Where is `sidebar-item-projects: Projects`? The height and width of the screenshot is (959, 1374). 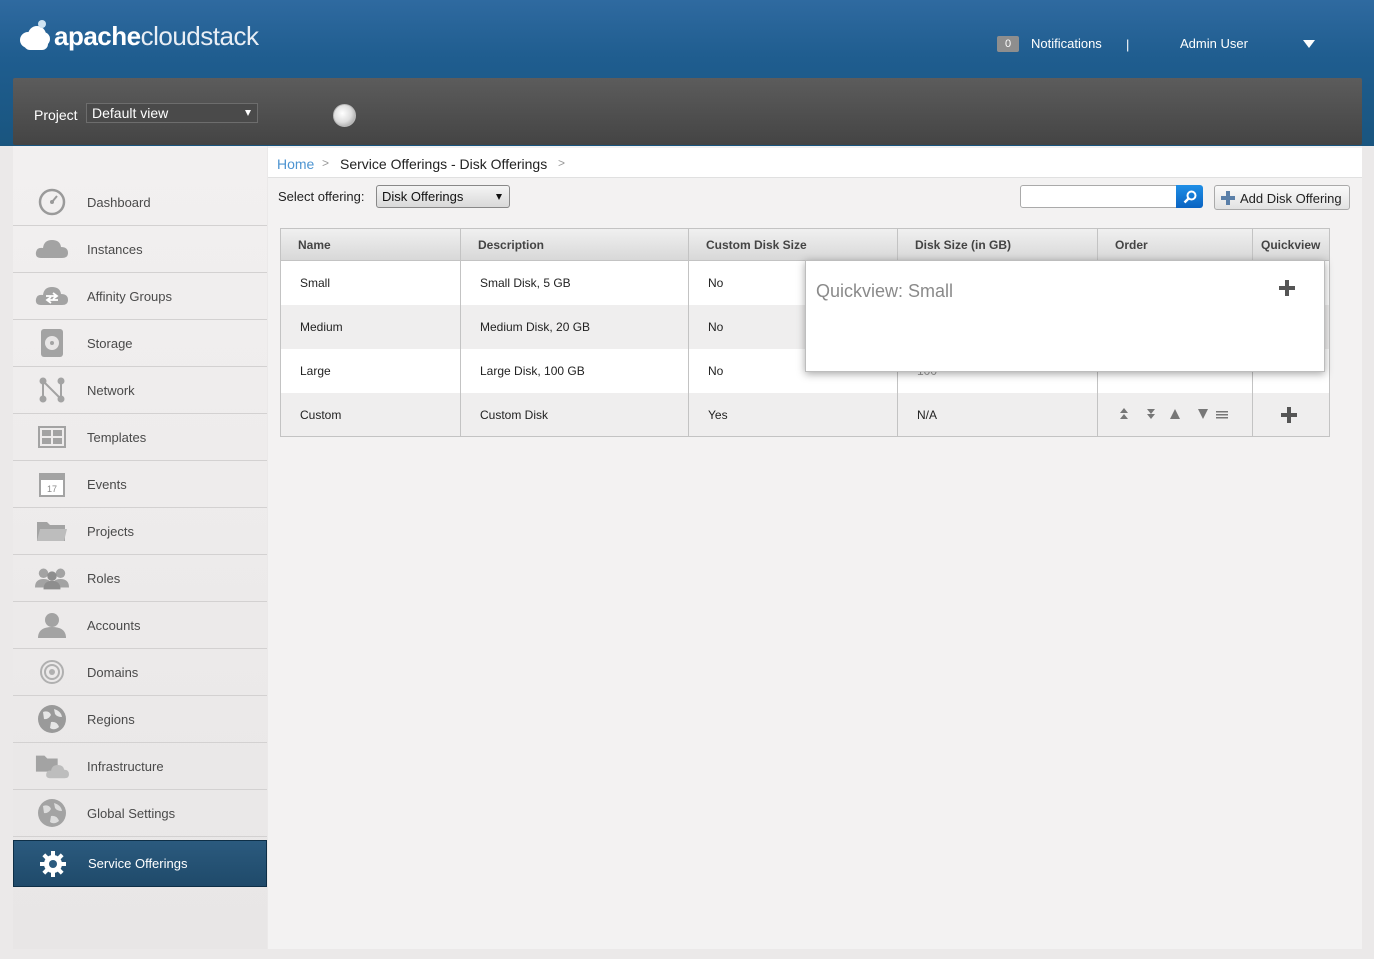 sidebar-item-projects: Projects is located at coordinates (140, 531).